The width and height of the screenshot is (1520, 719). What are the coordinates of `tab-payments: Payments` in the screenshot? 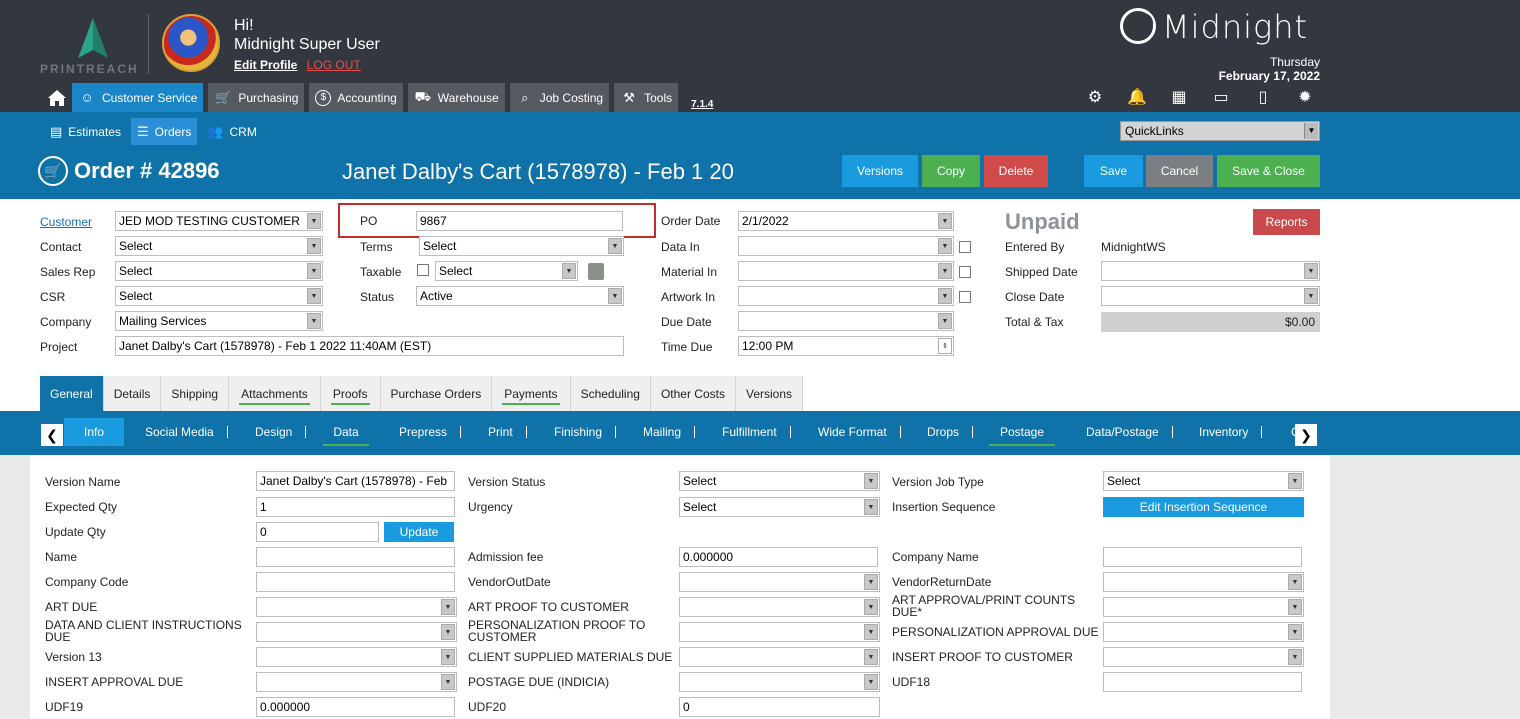 It's located at (531, 393).